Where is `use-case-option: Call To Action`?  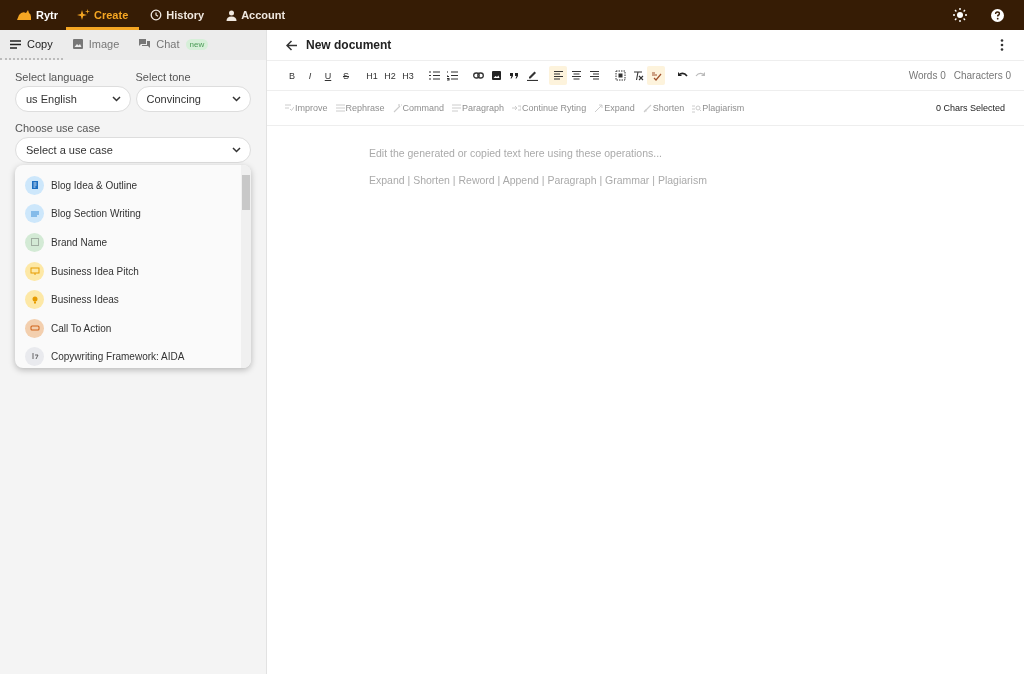 use-case-option: Call To Action is located at coordinates (128, 328).